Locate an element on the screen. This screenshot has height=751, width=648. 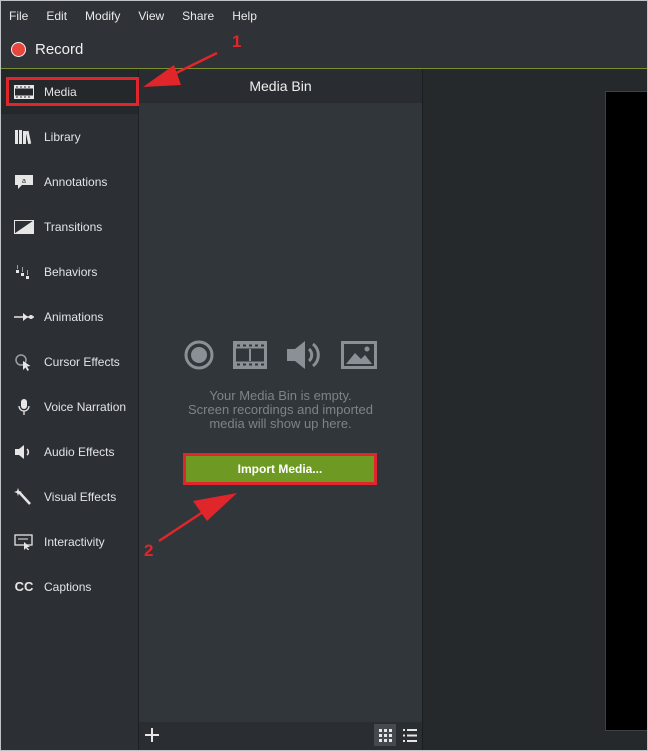
empty-line-3: media will show up here. is located at coordinates (280, 423).